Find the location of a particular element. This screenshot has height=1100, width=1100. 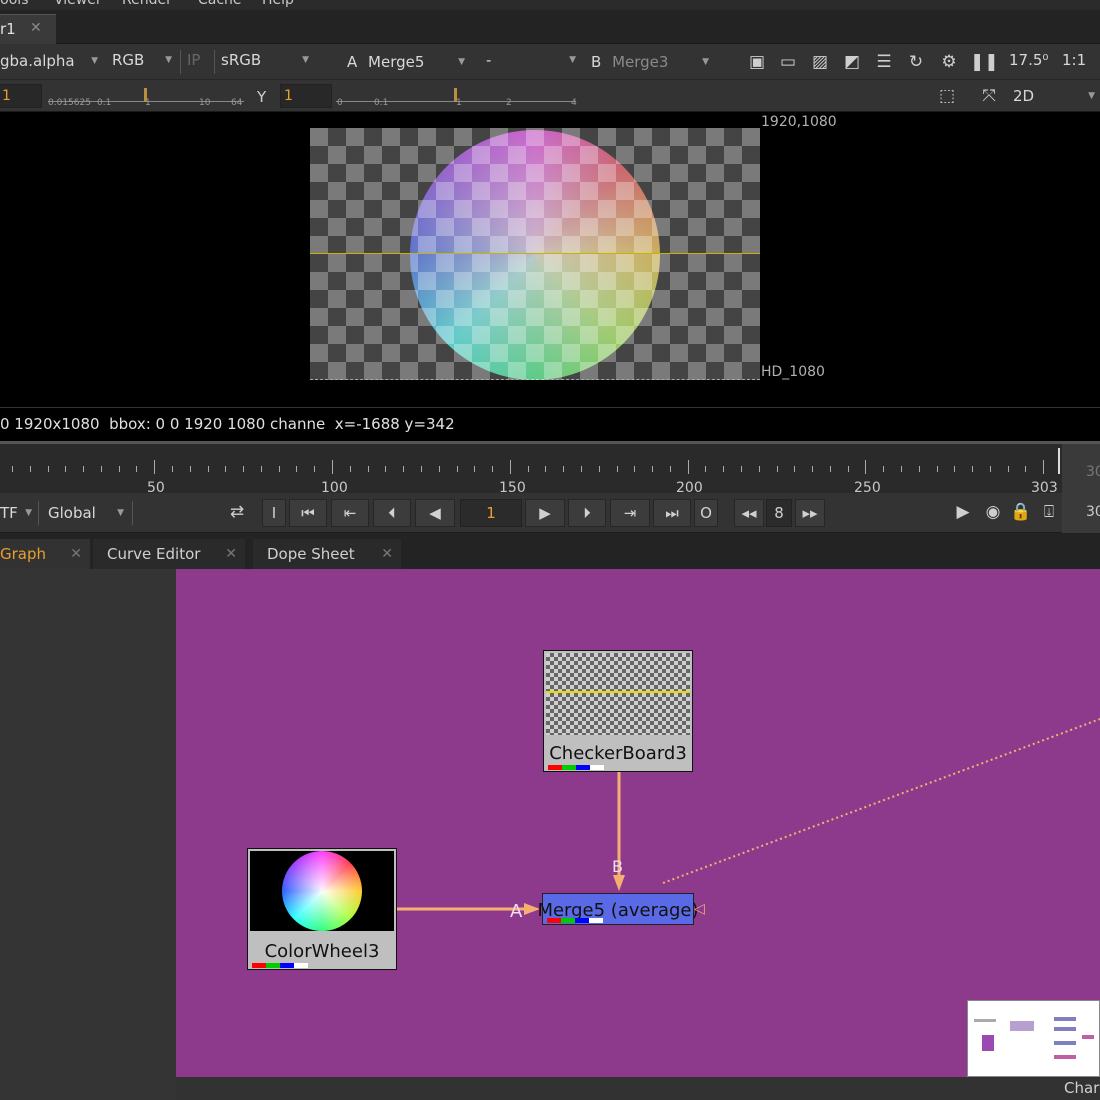

skip-back-icon: ◂◂ is located at coordinates (749, 513).